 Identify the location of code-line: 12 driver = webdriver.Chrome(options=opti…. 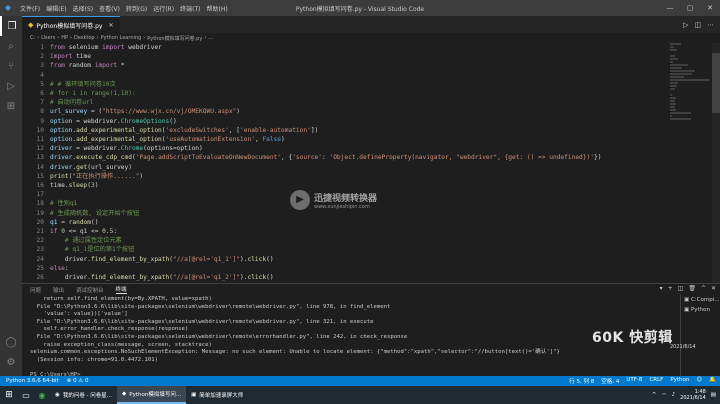
(347, 148).